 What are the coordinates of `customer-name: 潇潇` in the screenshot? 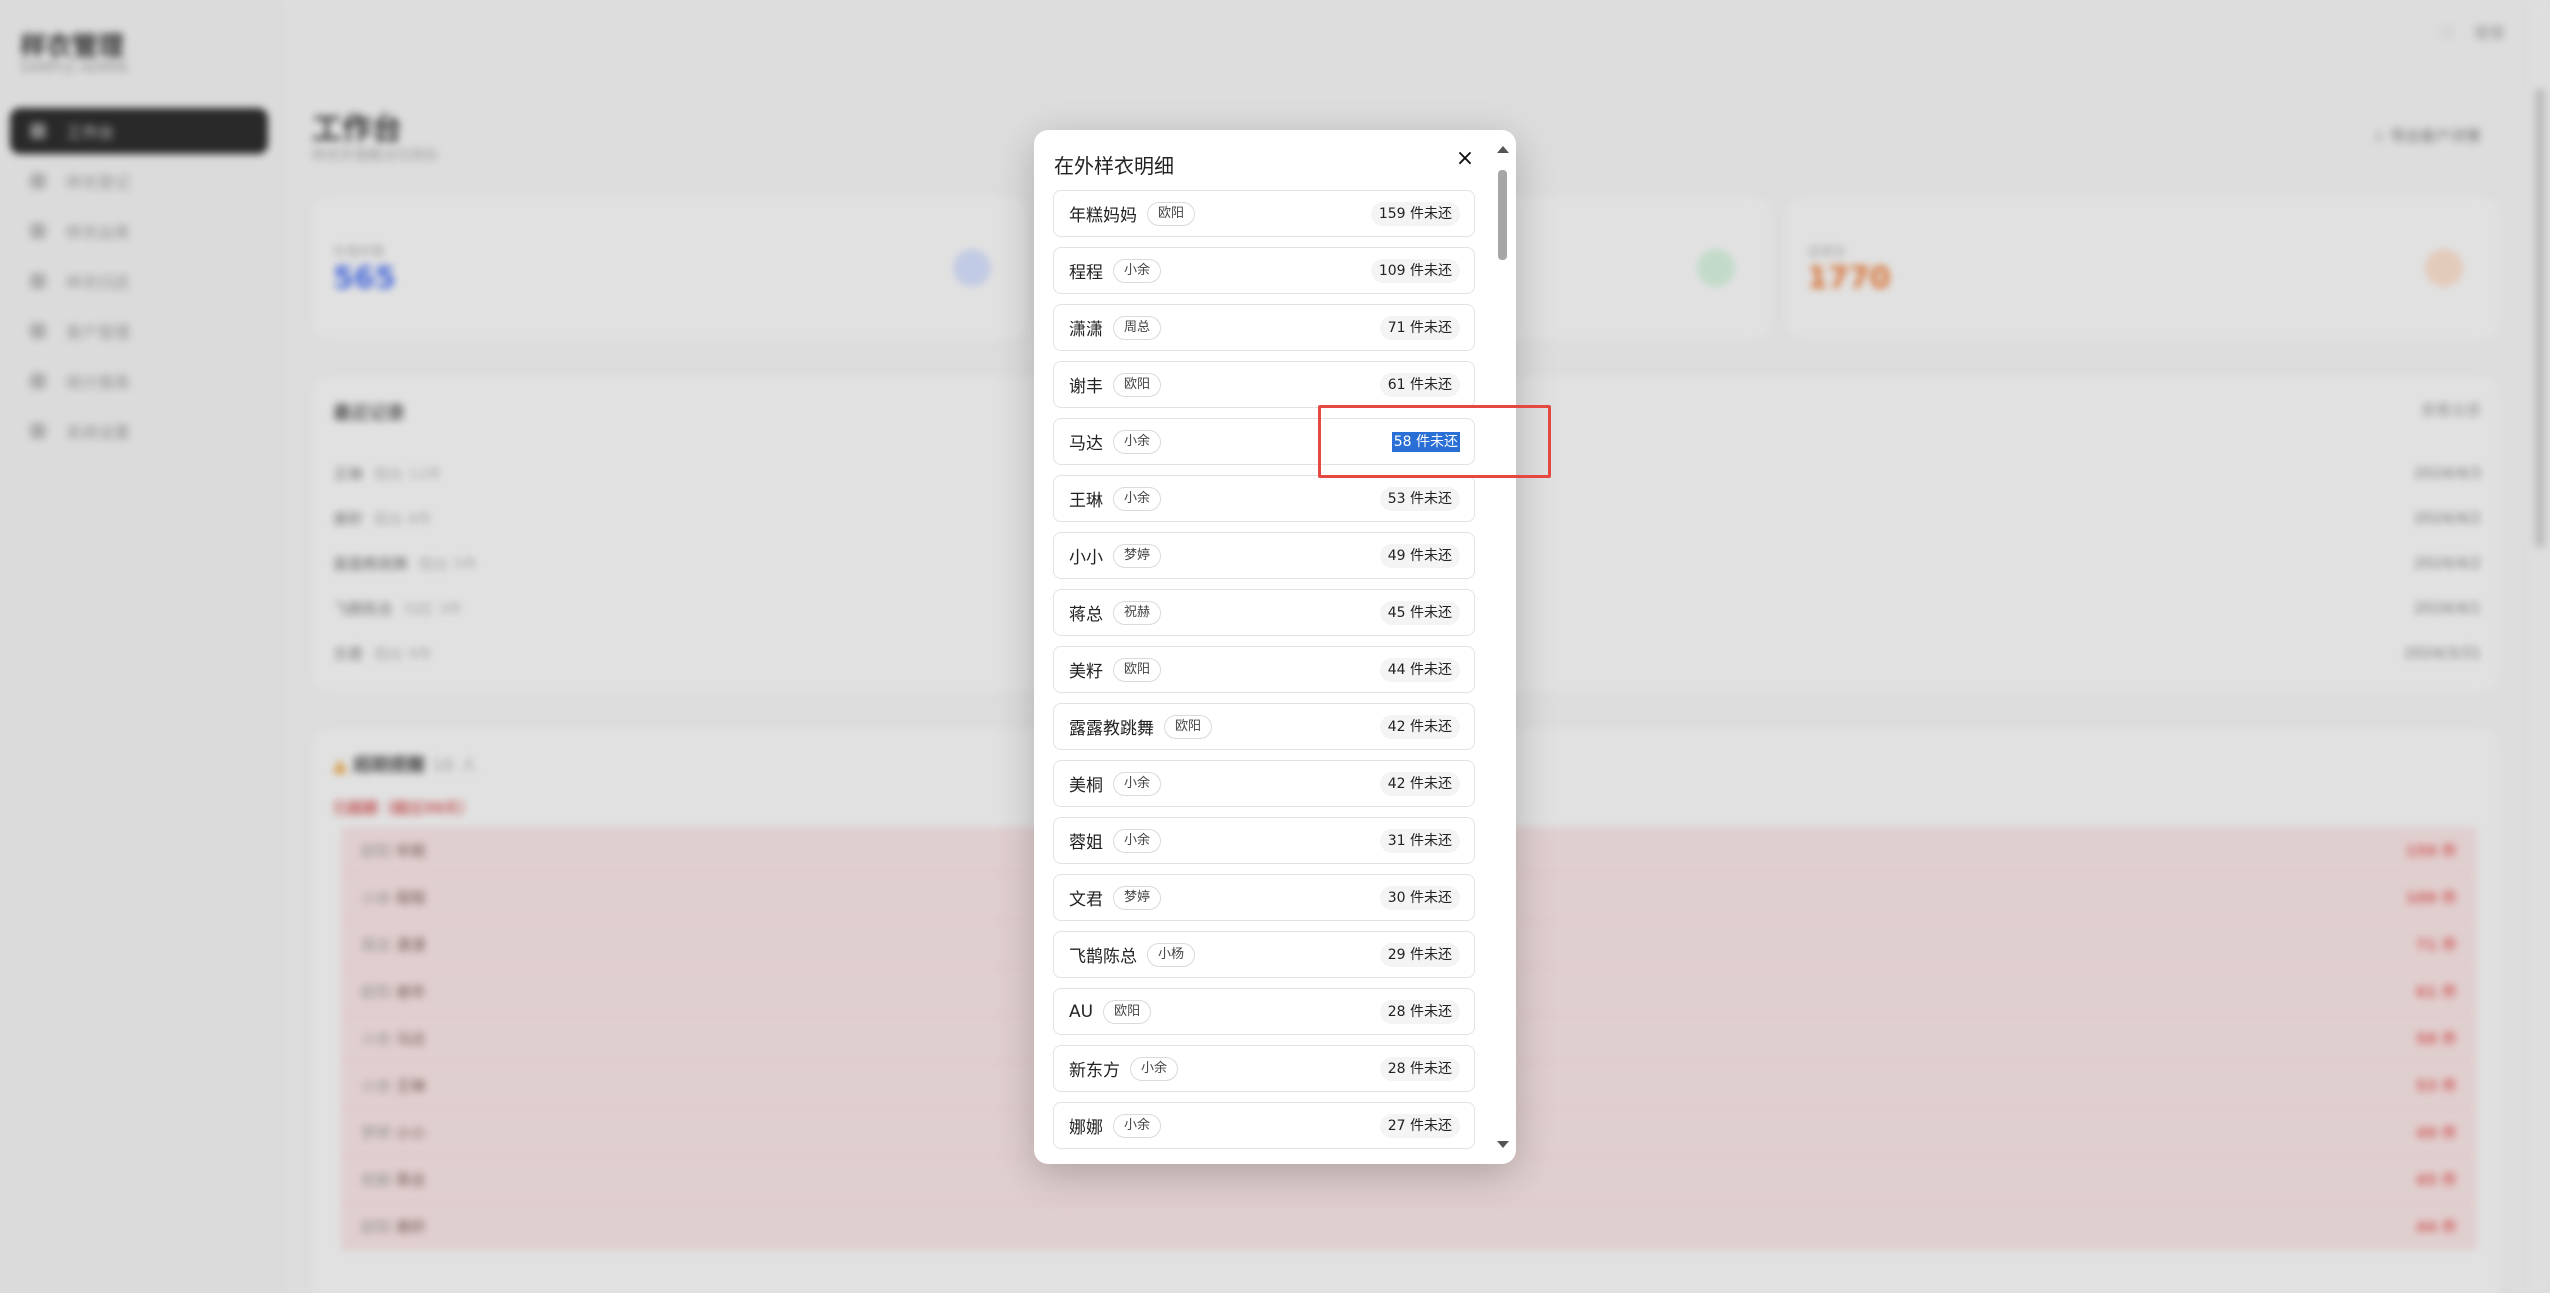 It's located at (1086, 330).